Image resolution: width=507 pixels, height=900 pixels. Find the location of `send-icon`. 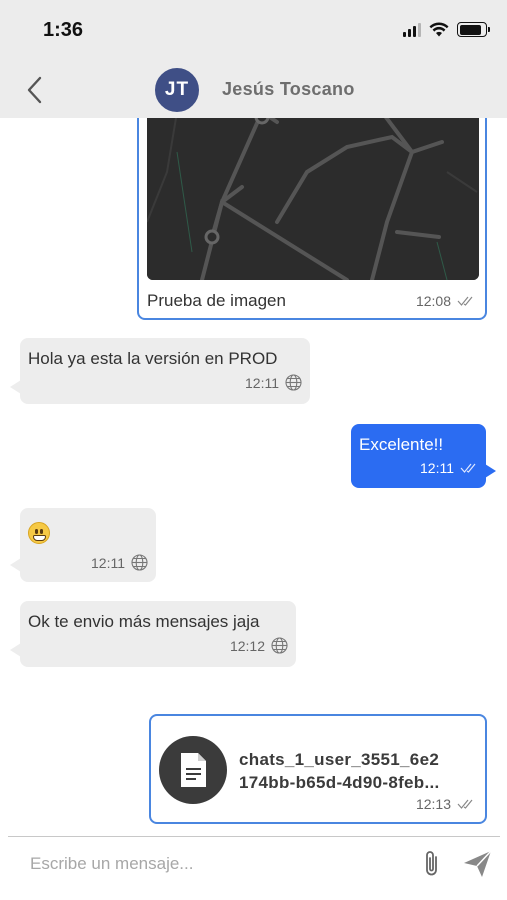

send-icon is located at coordinates (478, 863).